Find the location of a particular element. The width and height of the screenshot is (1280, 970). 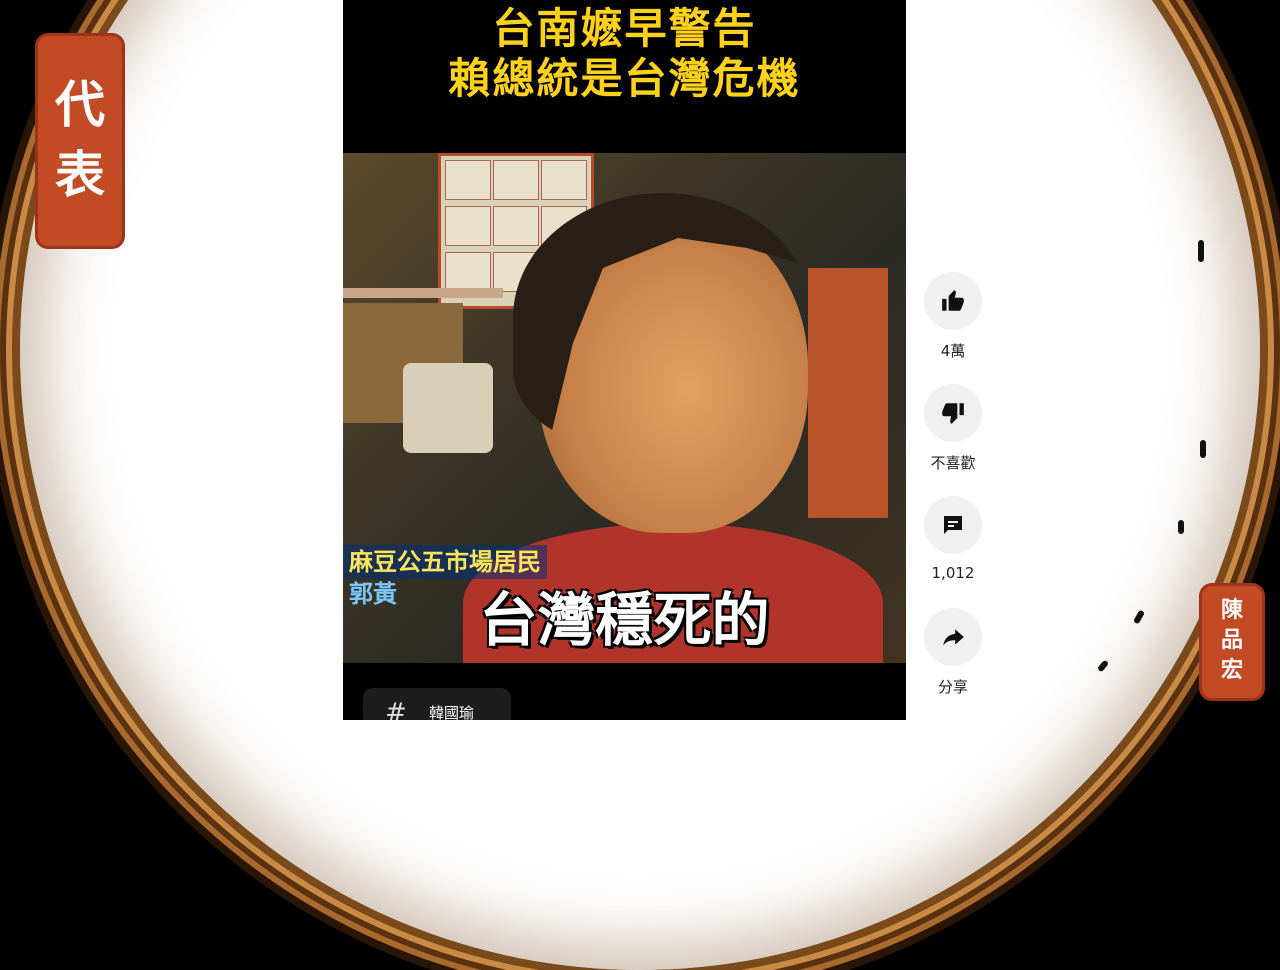

hashtag-label: 韓國瑜 is located at coordinates (452, 712).